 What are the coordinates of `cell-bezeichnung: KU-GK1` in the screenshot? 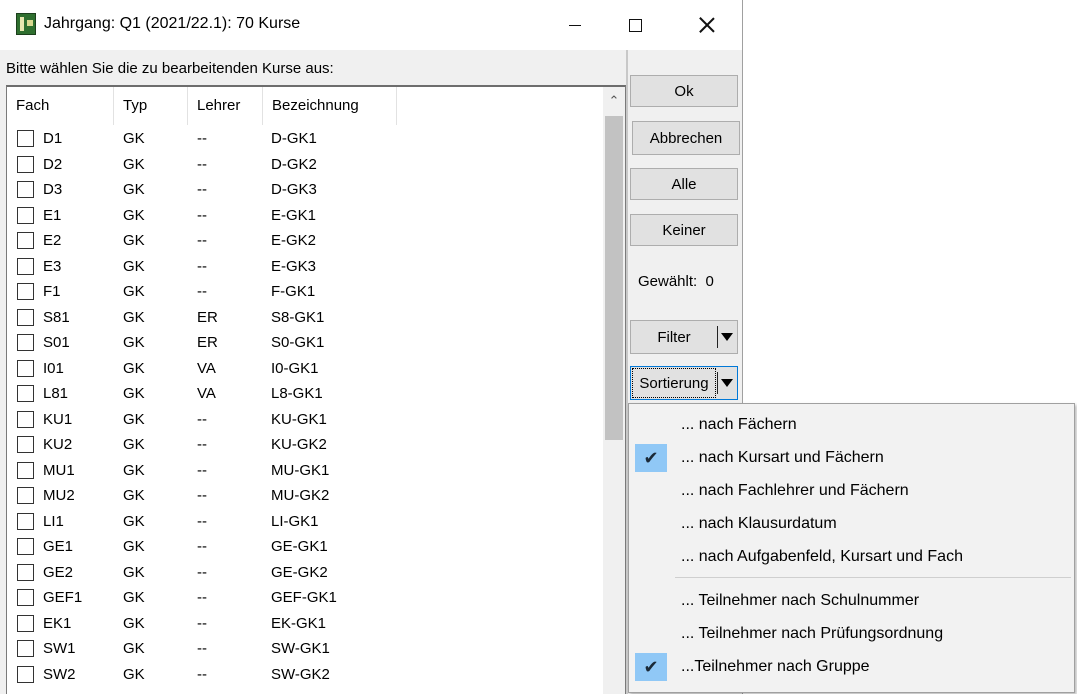 It's located at (299, 419).